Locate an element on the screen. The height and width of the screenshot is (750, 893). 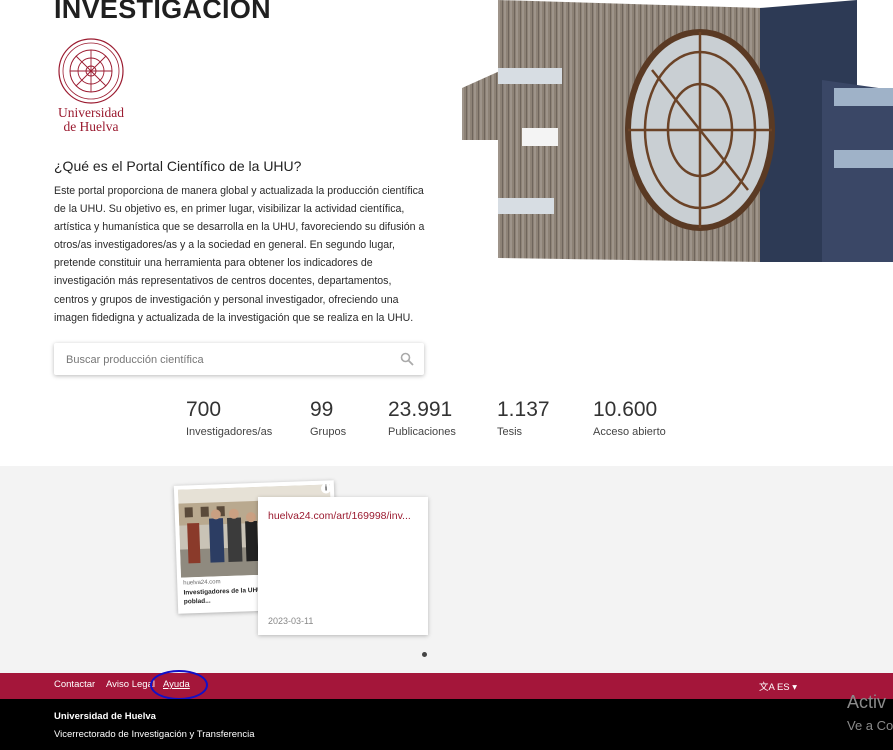
stat-acceso-abierto: 10.600 Acceso abierto is located at coordinates (629, 418).